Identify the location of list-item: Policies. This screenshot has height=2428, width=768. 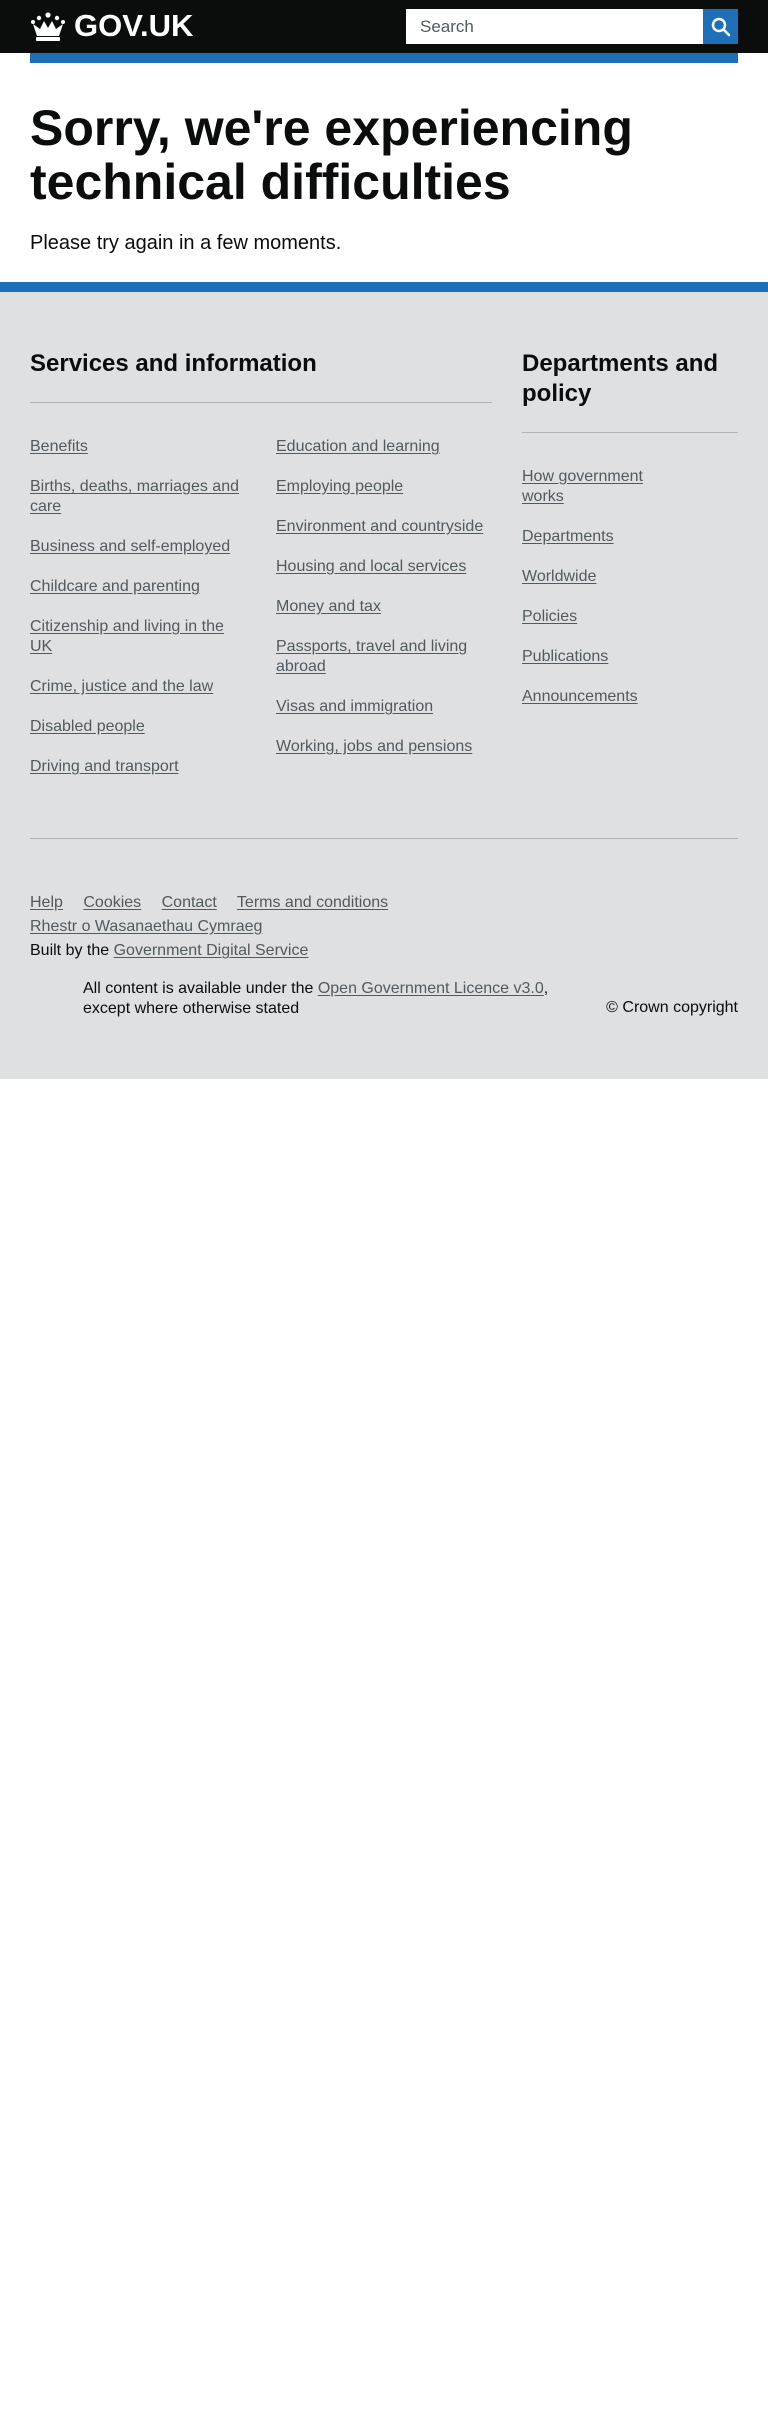
(592, 617).